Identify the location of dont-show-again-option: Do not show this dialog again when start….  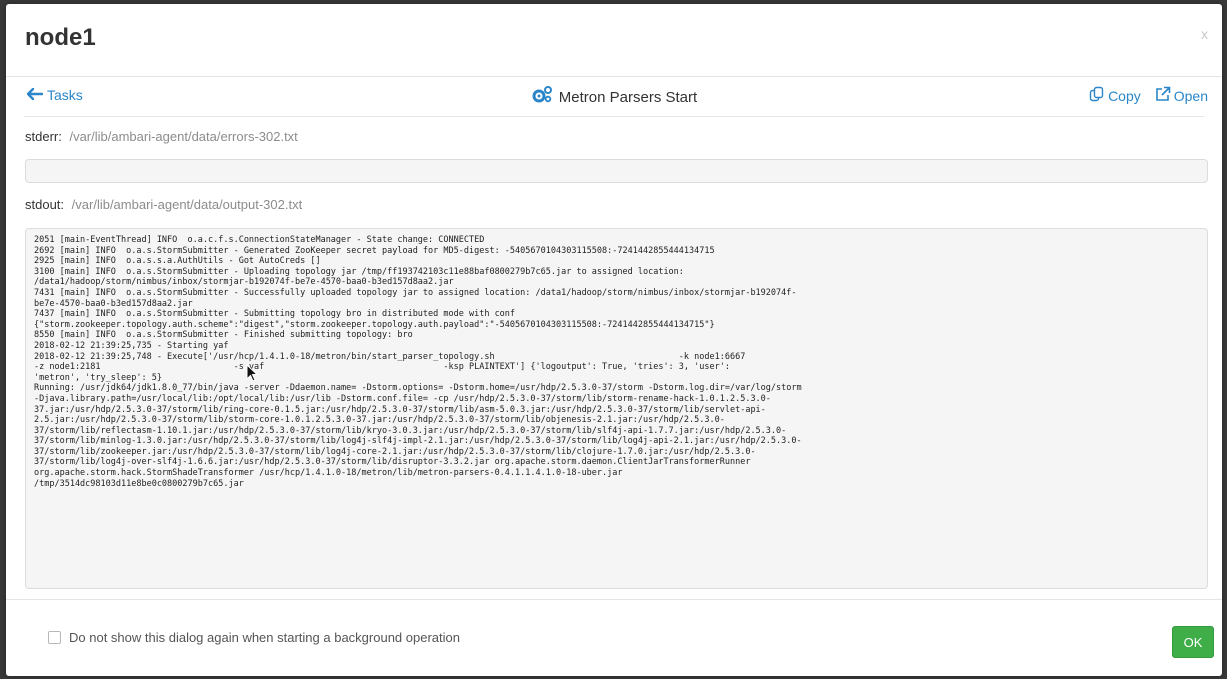
(254, 637).